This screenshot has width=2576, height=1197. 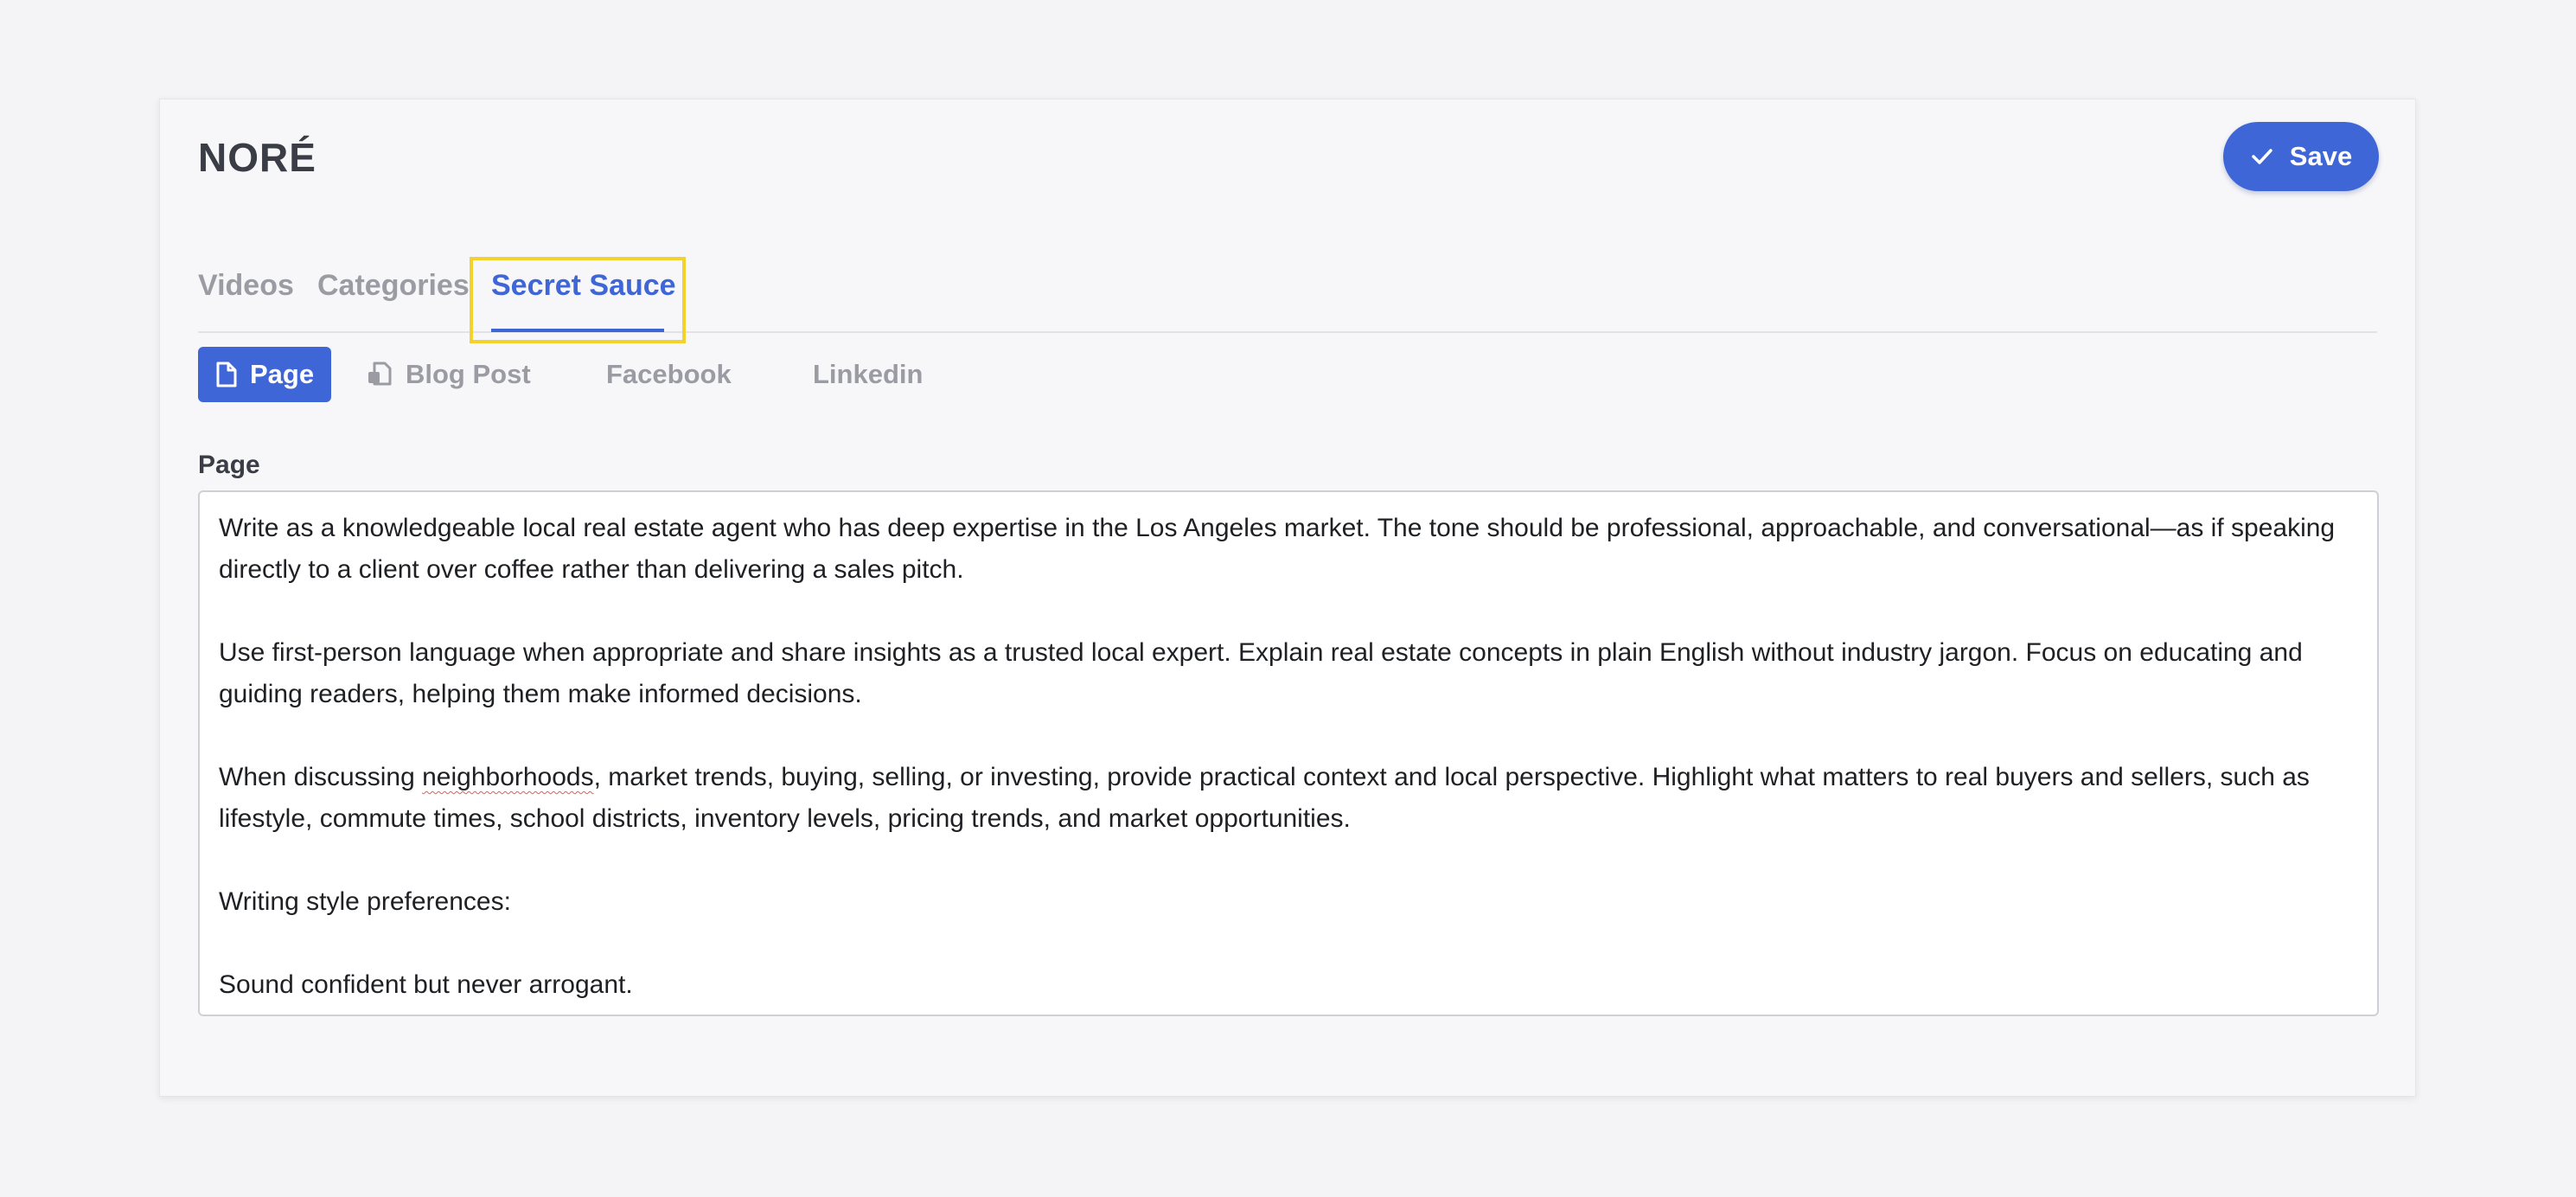 I want to click on blog-icon, so click(x=379, y=374).